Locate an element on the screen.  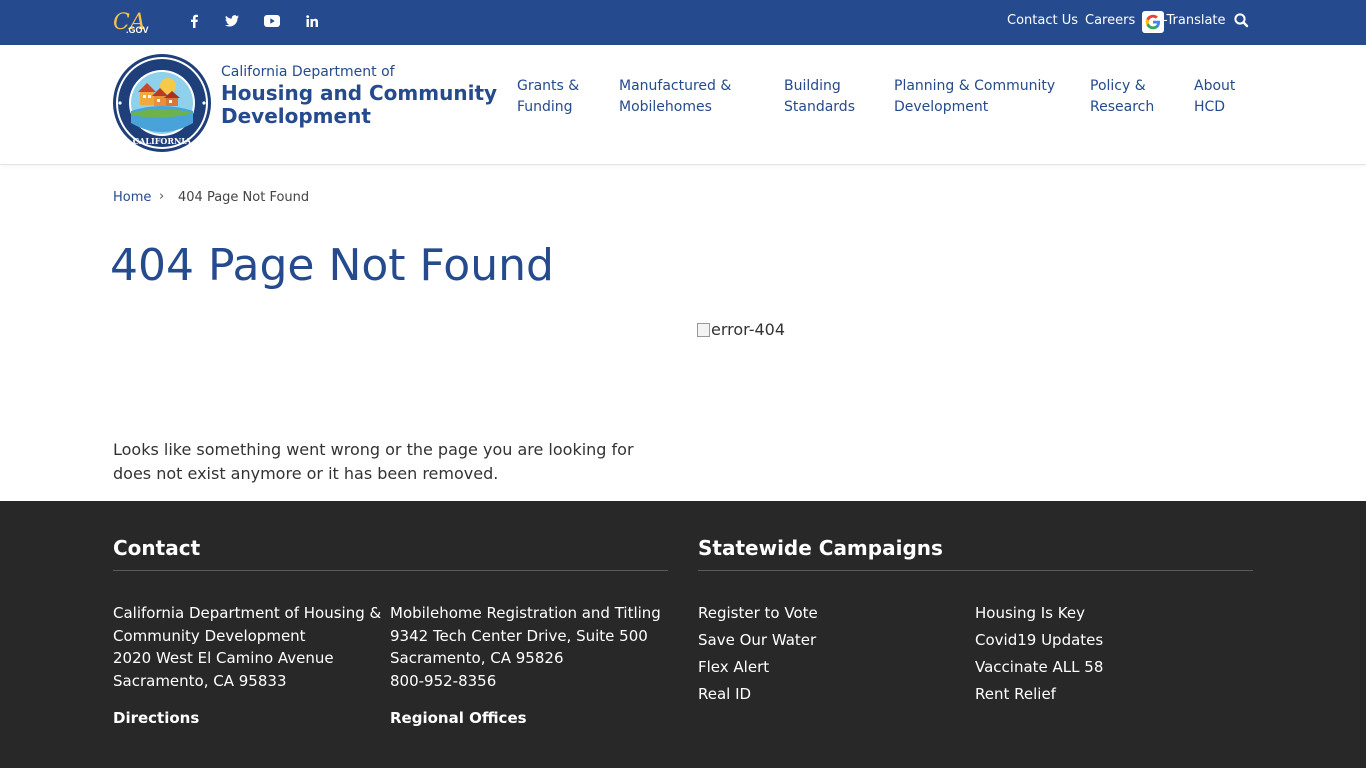
twitter-icon is located at coordinates (232, 21).